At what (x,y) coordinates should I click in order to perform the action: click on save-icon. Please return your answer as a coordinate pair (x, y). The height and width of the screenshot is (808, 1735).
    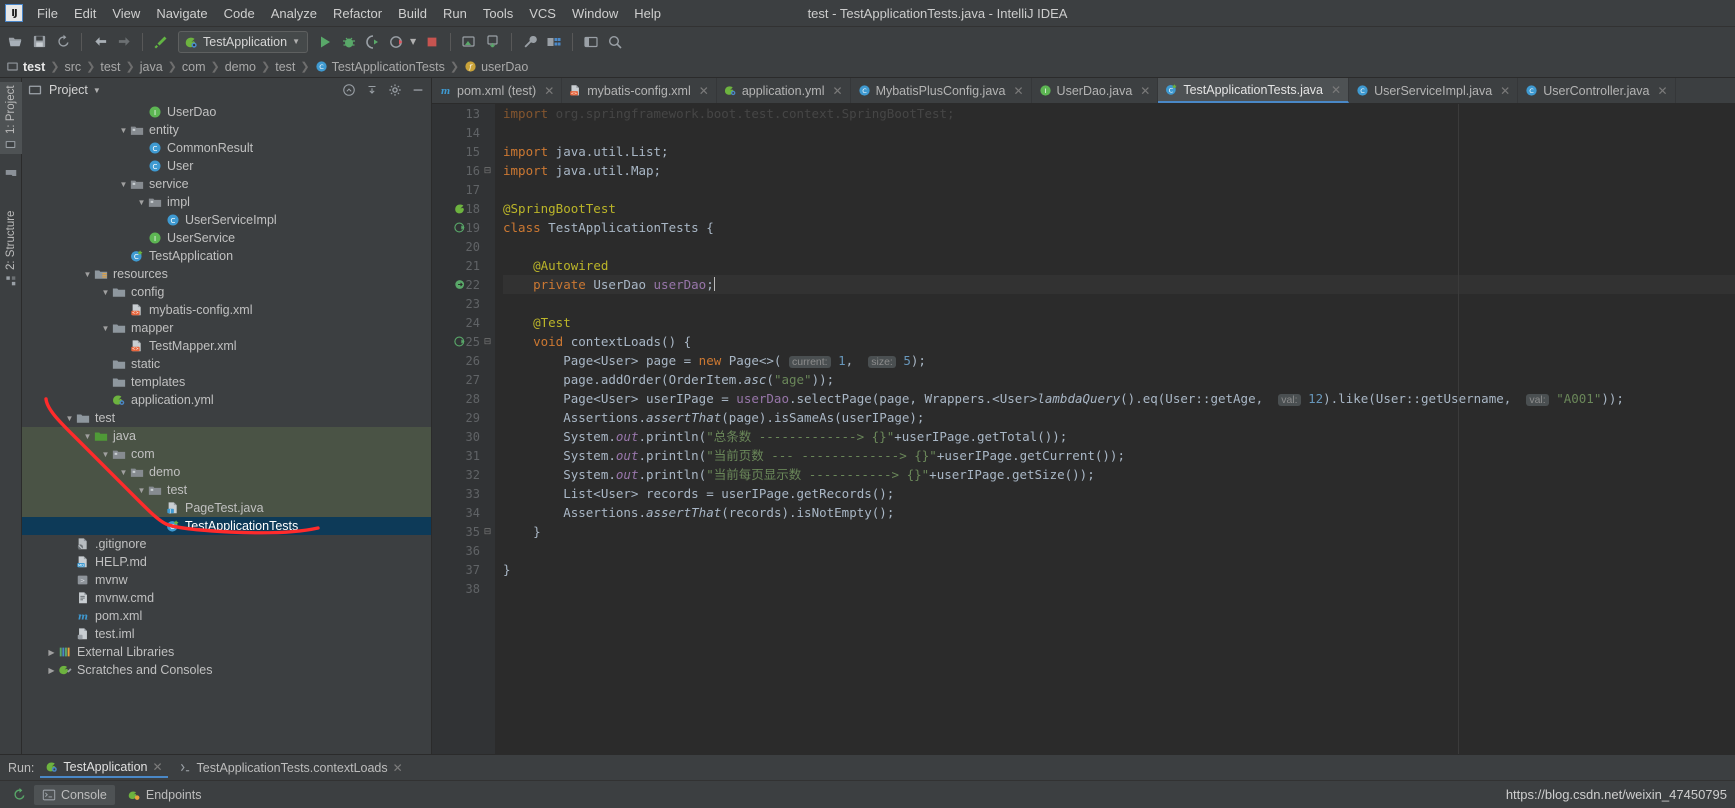
    Looking at the image, I should click on (39, 42).